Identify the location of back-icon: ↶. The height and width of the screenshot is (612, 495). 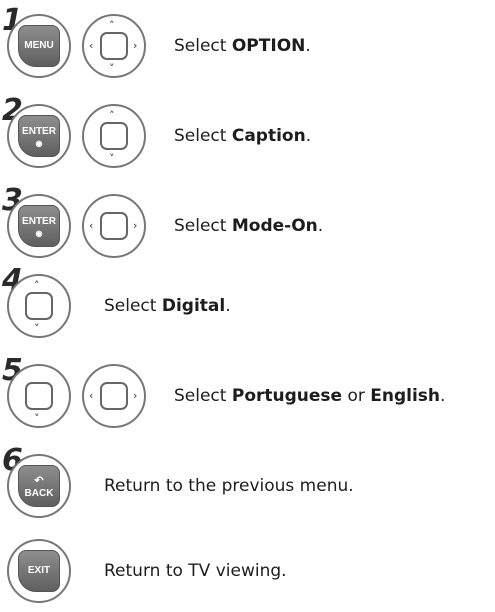
(39, 481).